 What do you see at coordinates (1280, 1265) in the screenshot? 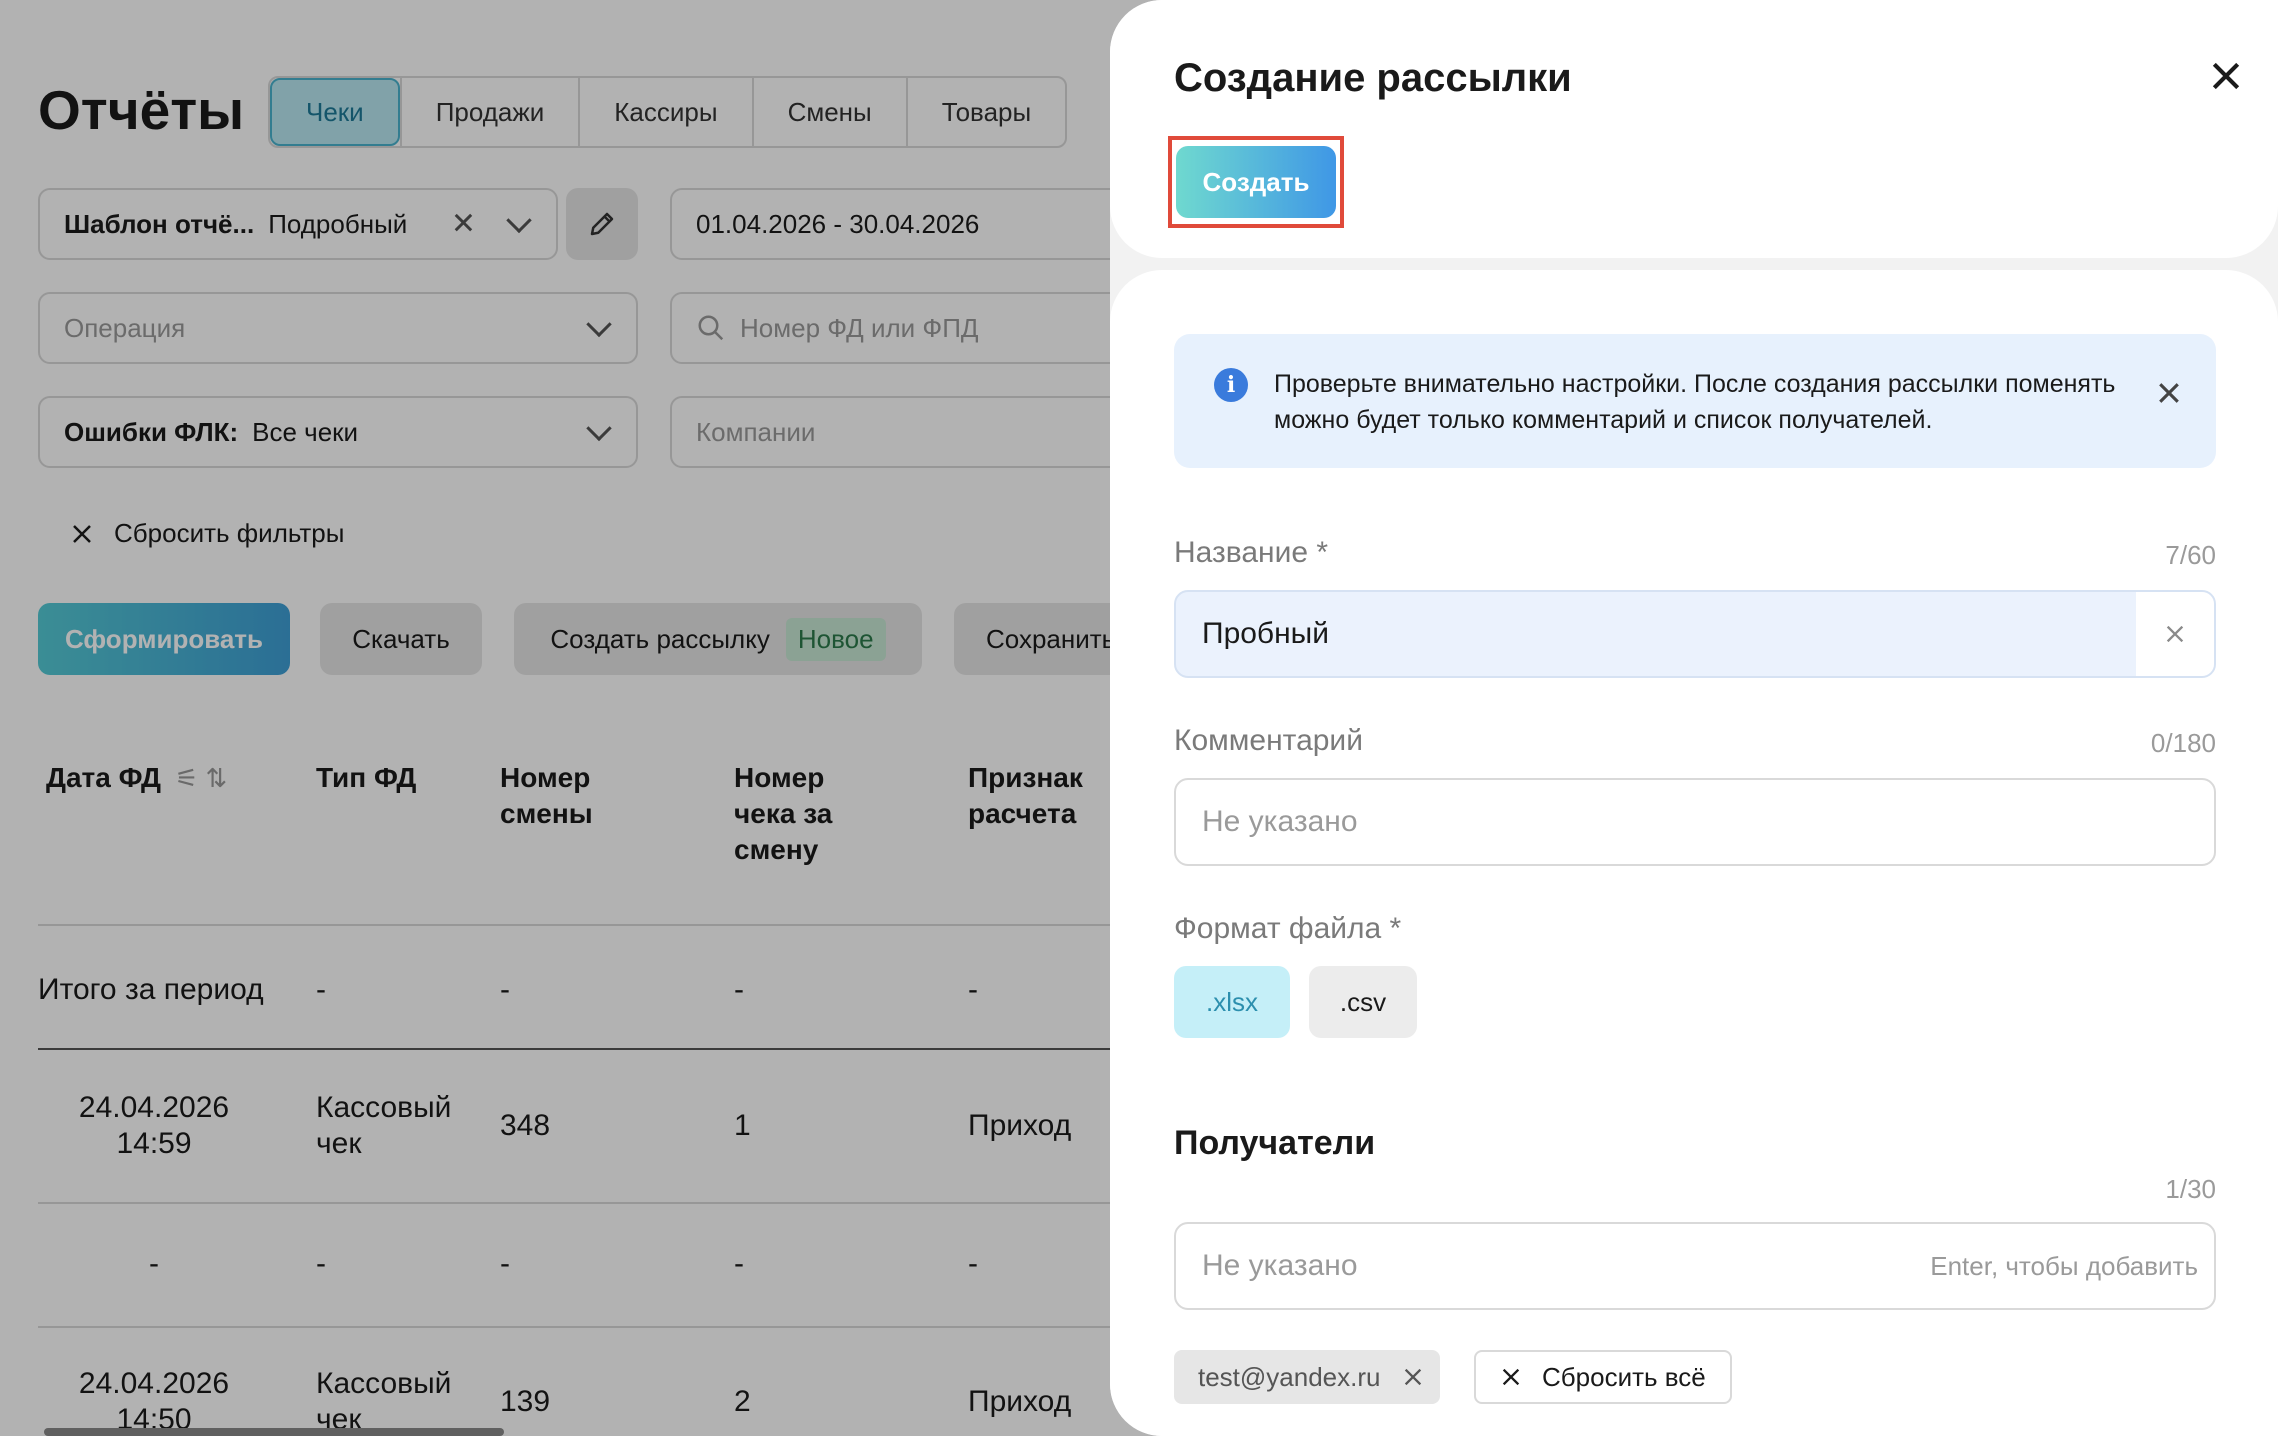
I see `recipients-placeholder: Не указано` at bounding box center [1280, 1265].